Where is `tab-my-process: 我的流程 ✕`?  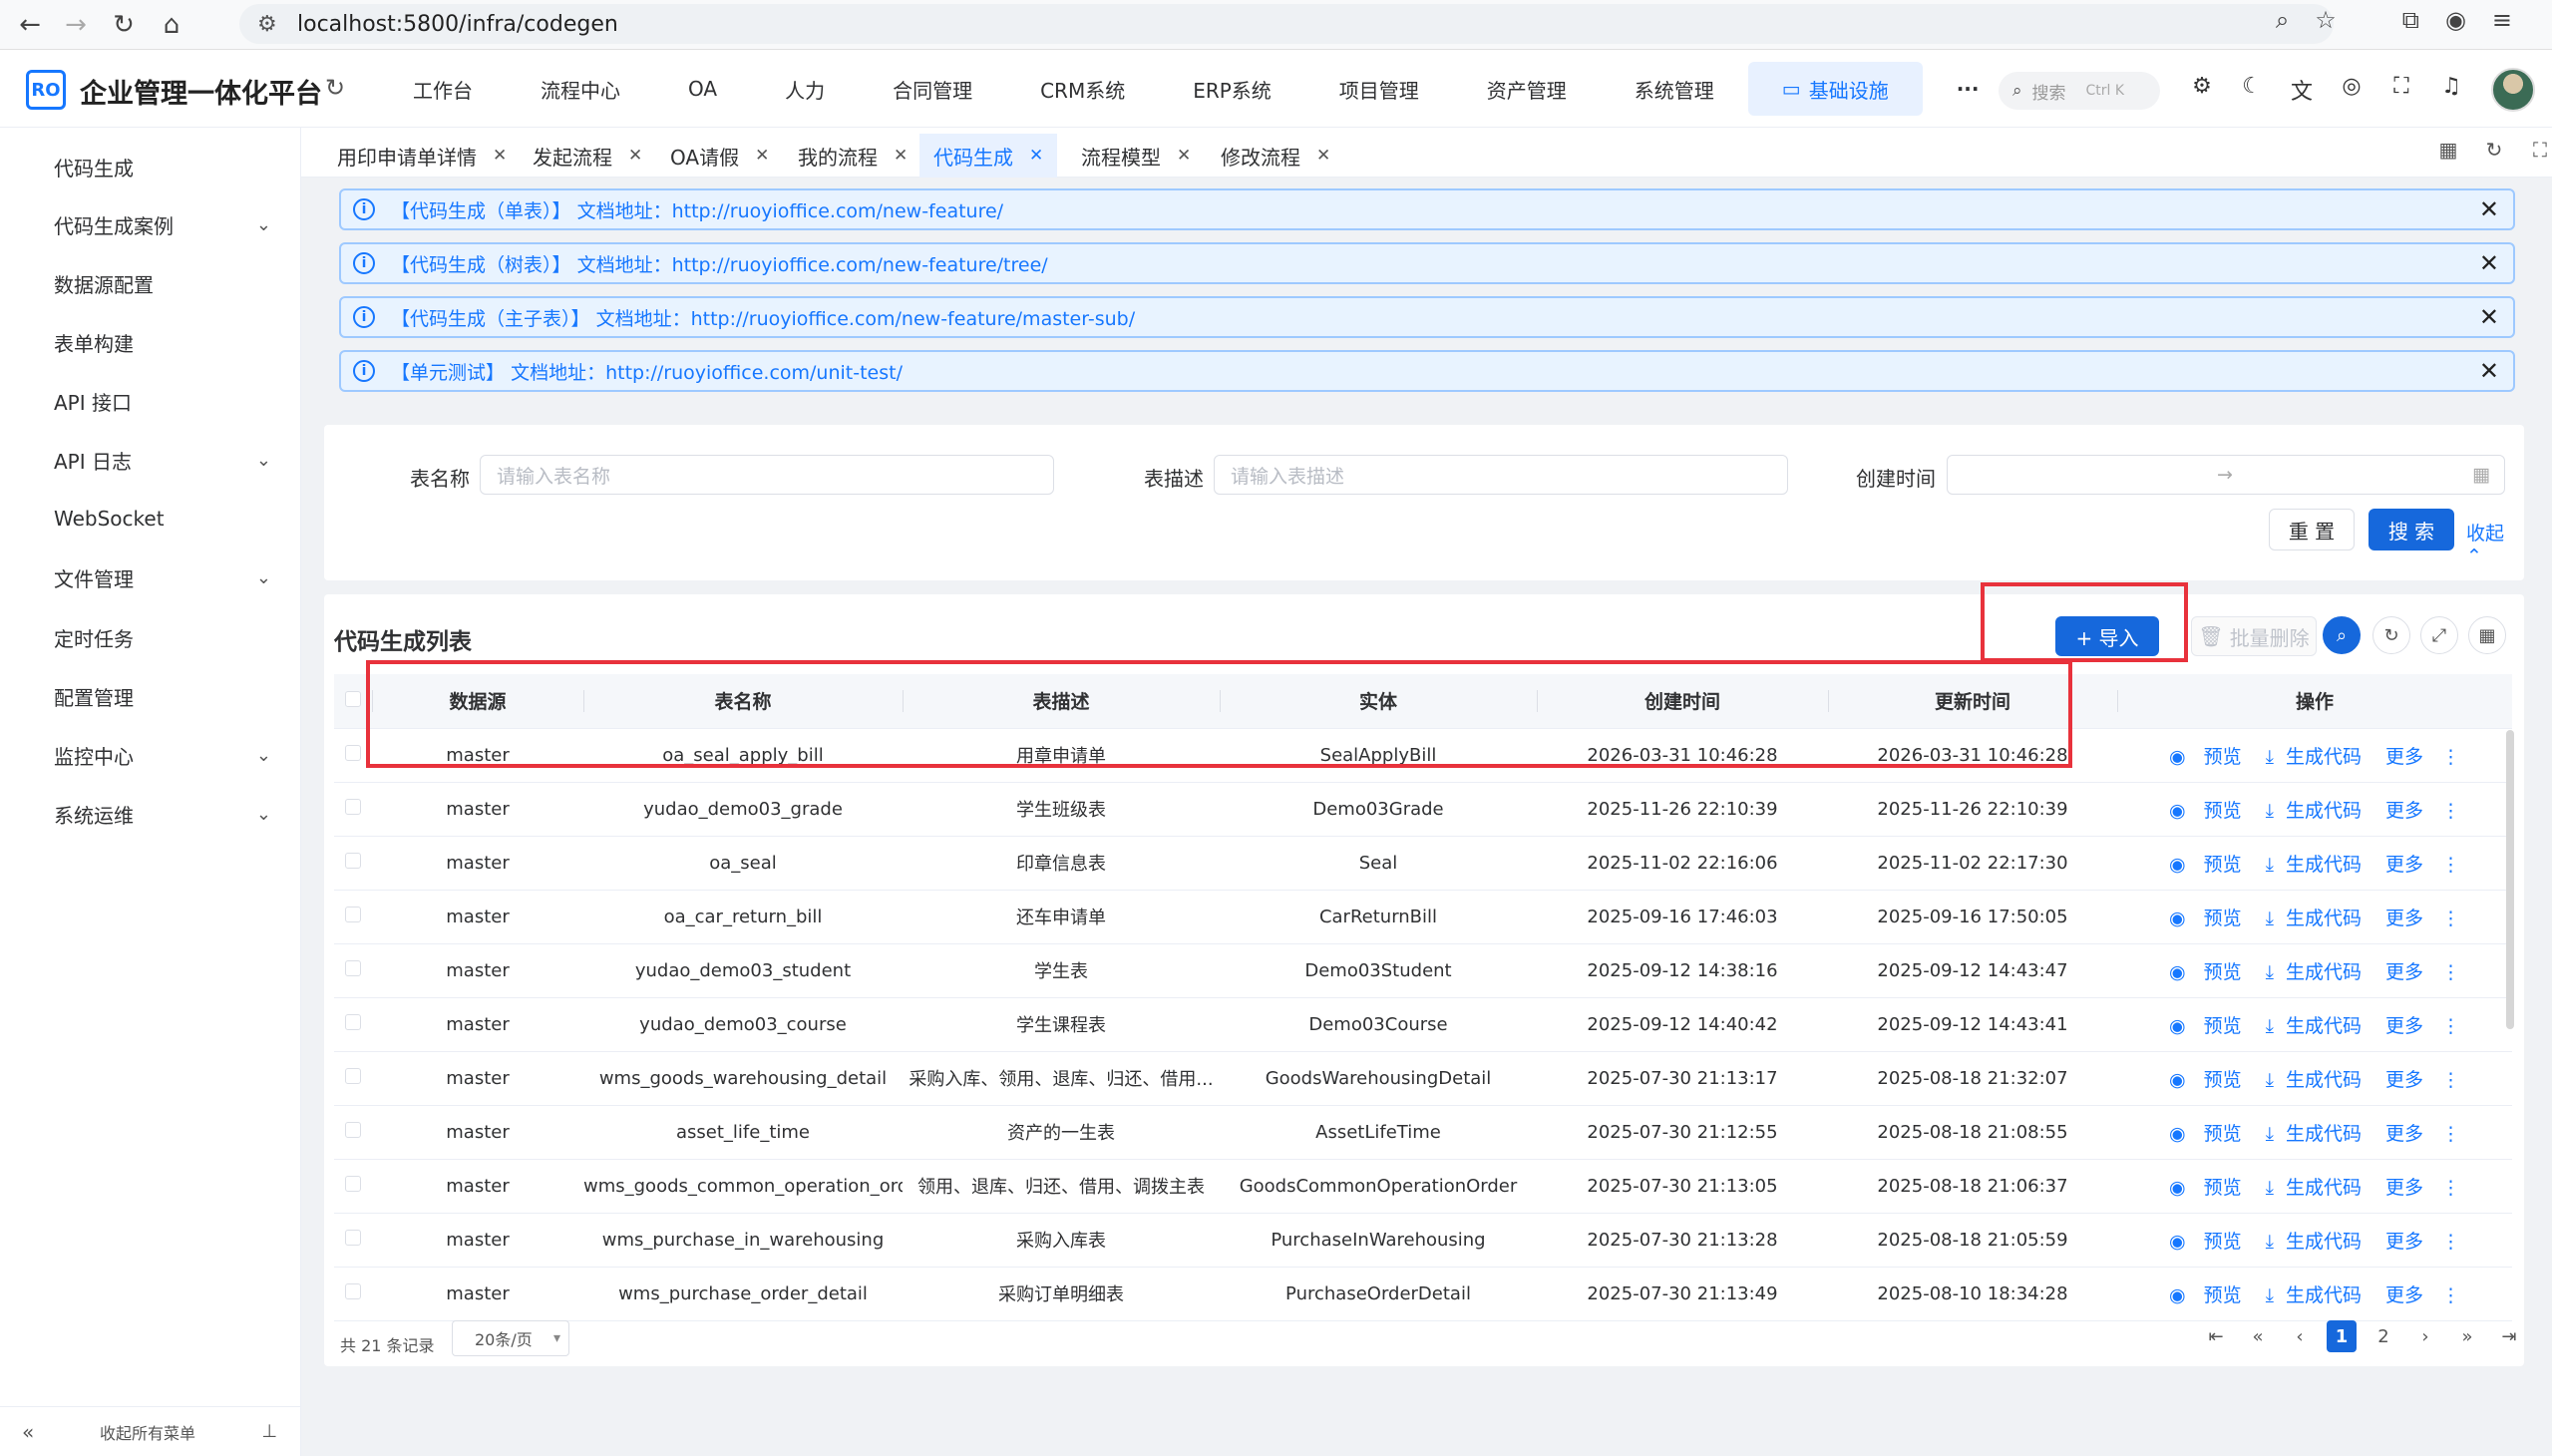 tab-my-process: 我的流程 ✕ is located at coordinates (852, 156).